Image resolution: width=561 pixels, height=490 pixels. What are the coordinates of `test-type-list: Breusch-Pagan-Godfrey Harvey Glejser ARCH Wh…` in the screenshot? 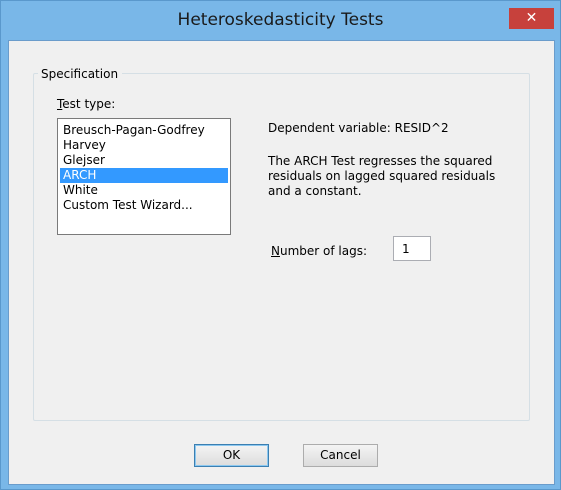 It's located at (144, 176).